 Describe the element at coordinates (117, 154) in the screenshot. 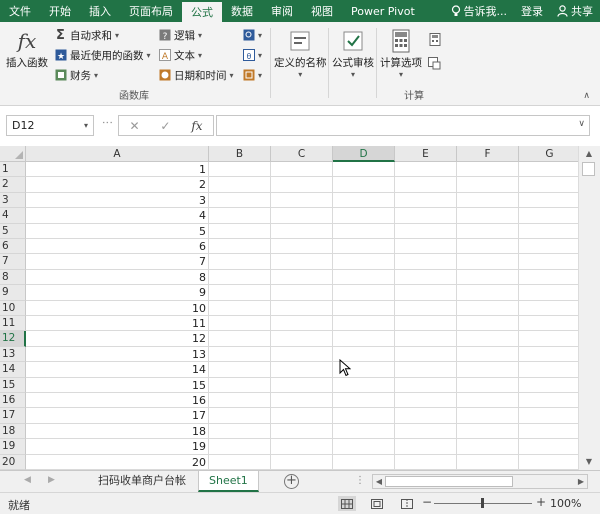

I see `column-header-a: A` at that location.